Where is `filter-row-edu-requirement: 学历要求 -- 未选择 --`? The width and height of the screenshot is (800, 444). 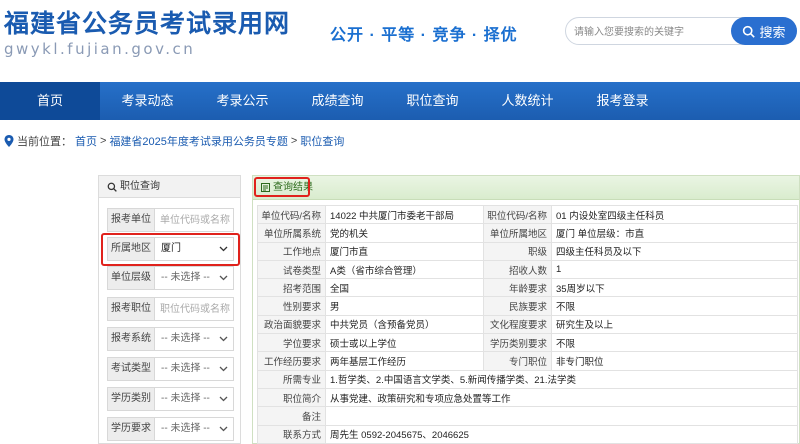
filter-row-edu-requirement: 学历要求 -- 未选择 -- is located at coordinates (170, 429).